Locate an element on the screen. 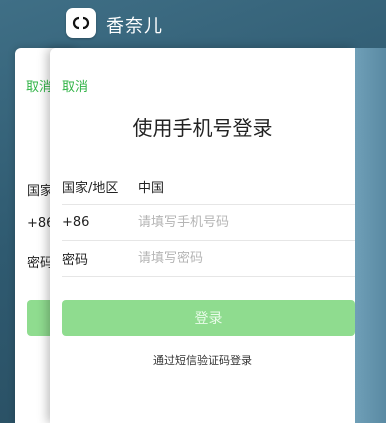 Image resolution: width=386 pixels, height=423 pixels. phone-row: +86 is located at coordinates (208, 222).